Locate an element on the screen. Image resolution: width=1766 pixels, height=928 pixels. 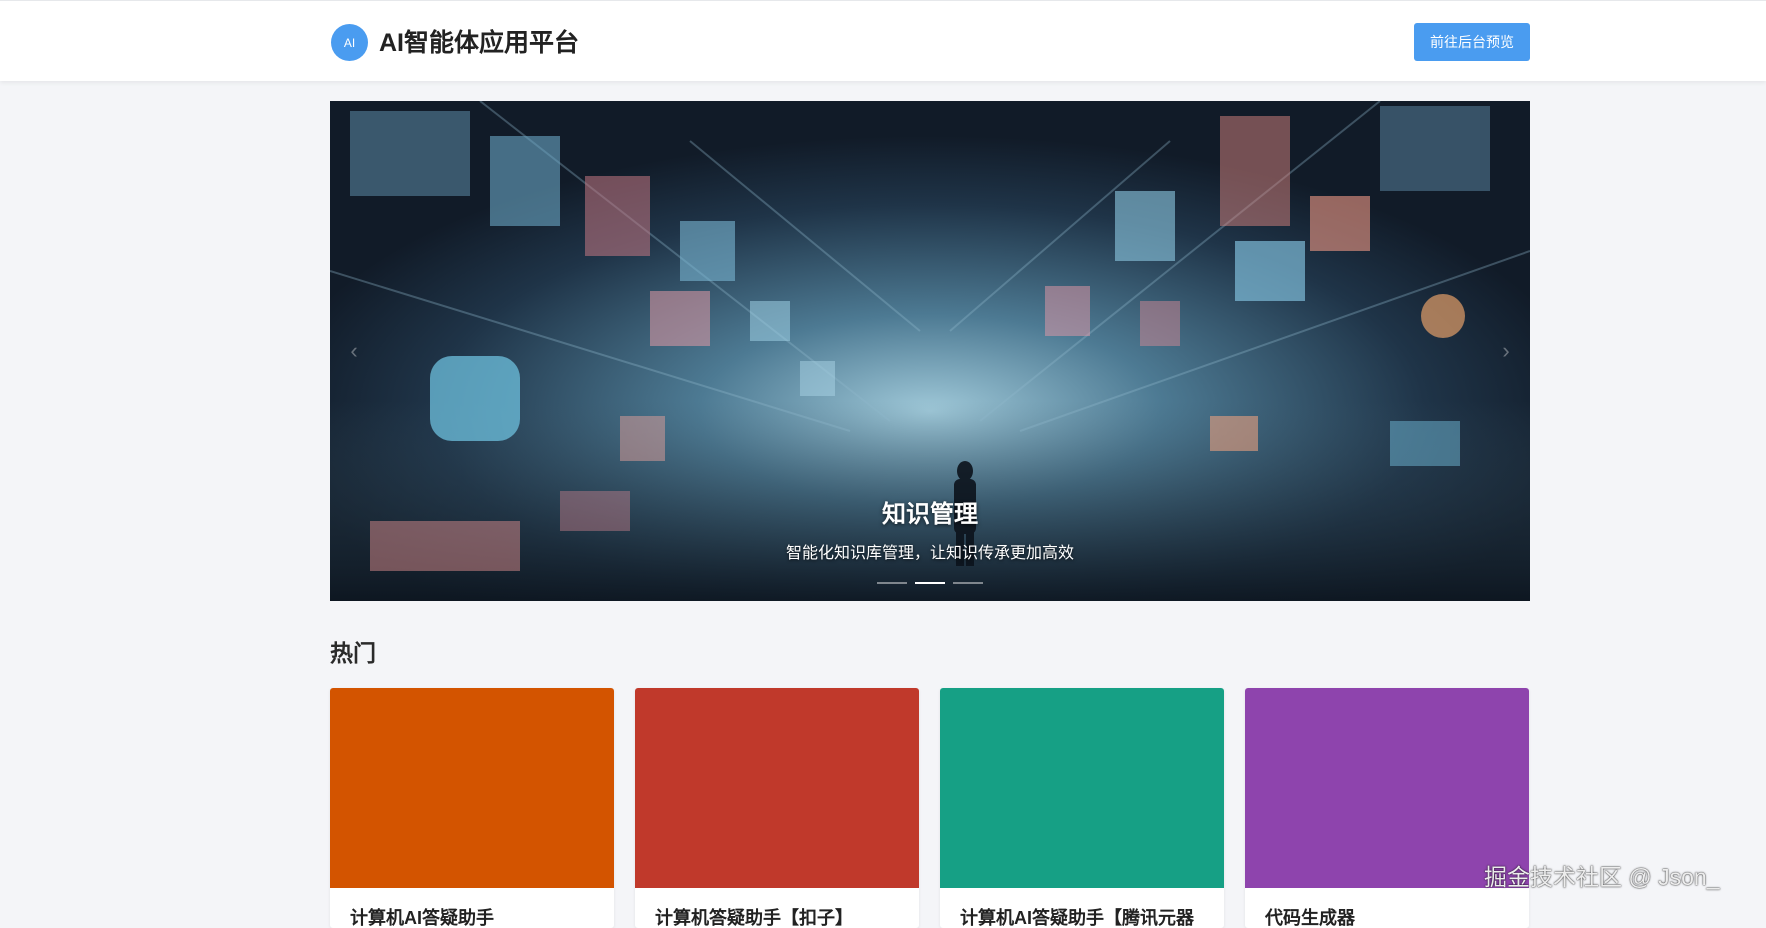
card-title: 计算机AI答疑助手【腾讯元器 is located at coordinates (1077, 918).